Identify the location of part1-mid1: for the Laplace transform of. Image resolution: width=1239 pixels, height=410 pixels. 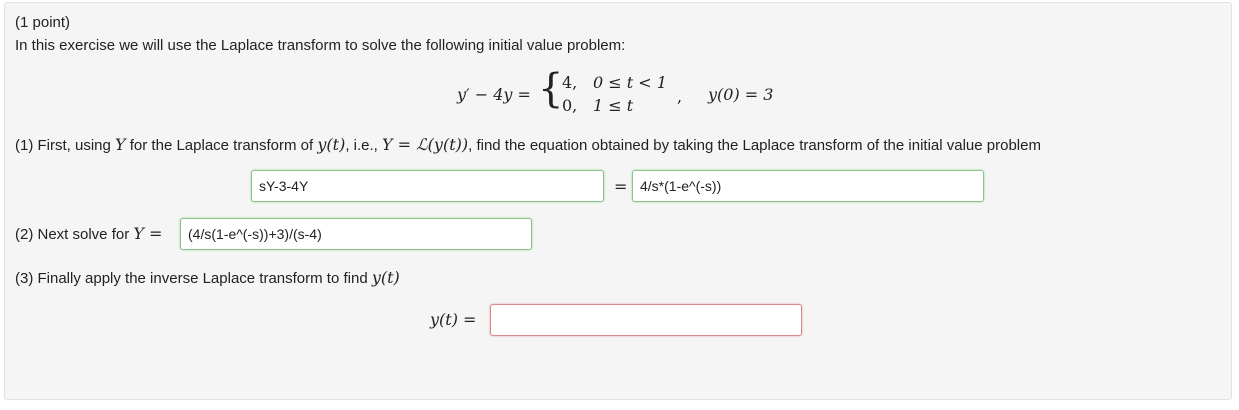
(221, 145).